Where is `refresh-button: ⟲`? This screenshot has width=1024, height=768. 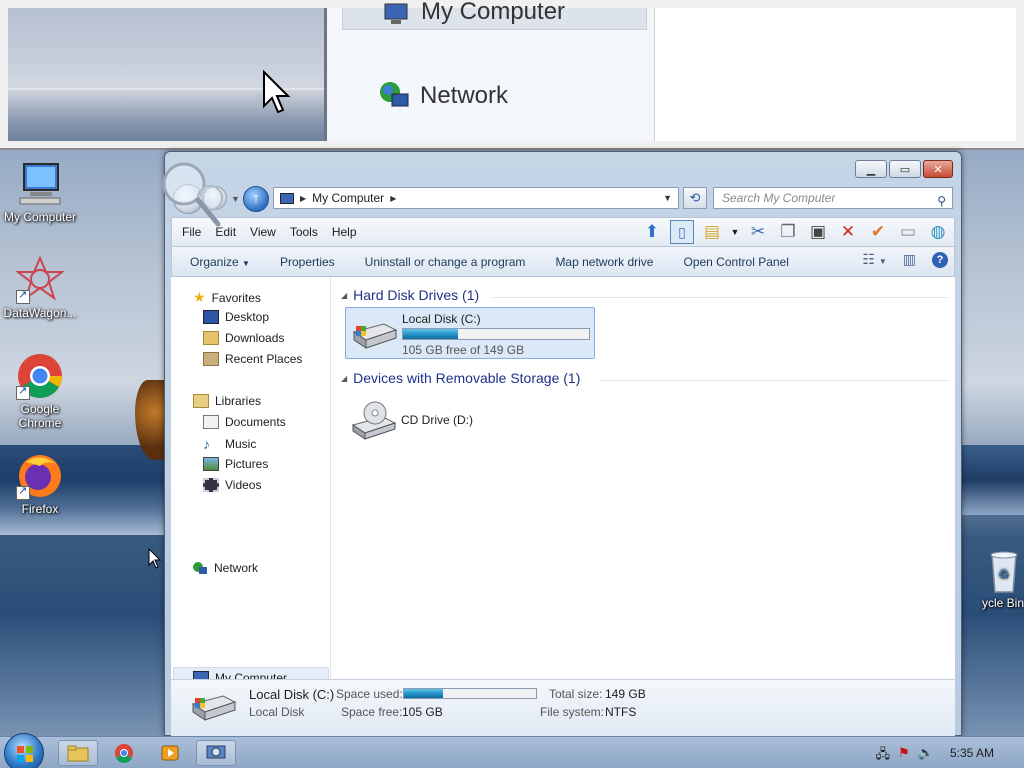
refresh-button: ⟲ is located at coordinates (695, 198).